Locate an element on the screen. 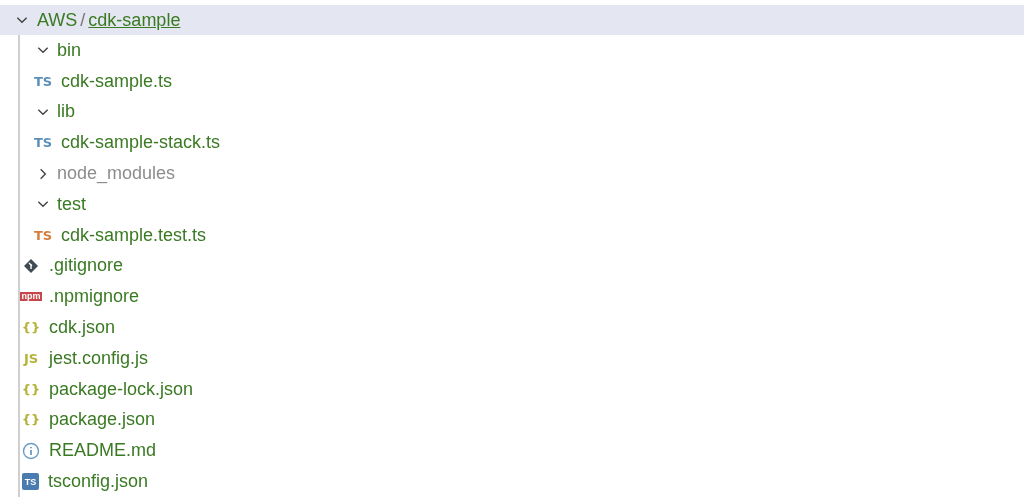  tree-item-name: jest.config.js is located at coordinates (99, 358).